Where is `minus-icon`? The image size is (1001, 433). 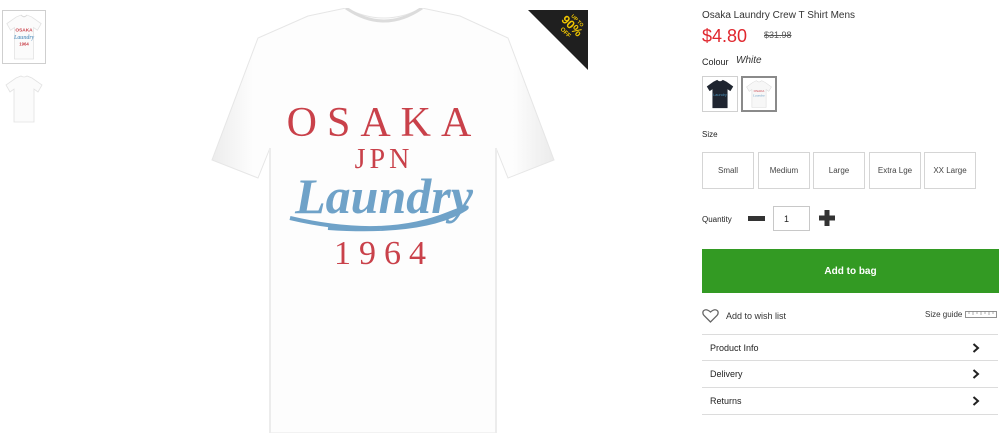
minus-icon is located at coordinates (756, 218).